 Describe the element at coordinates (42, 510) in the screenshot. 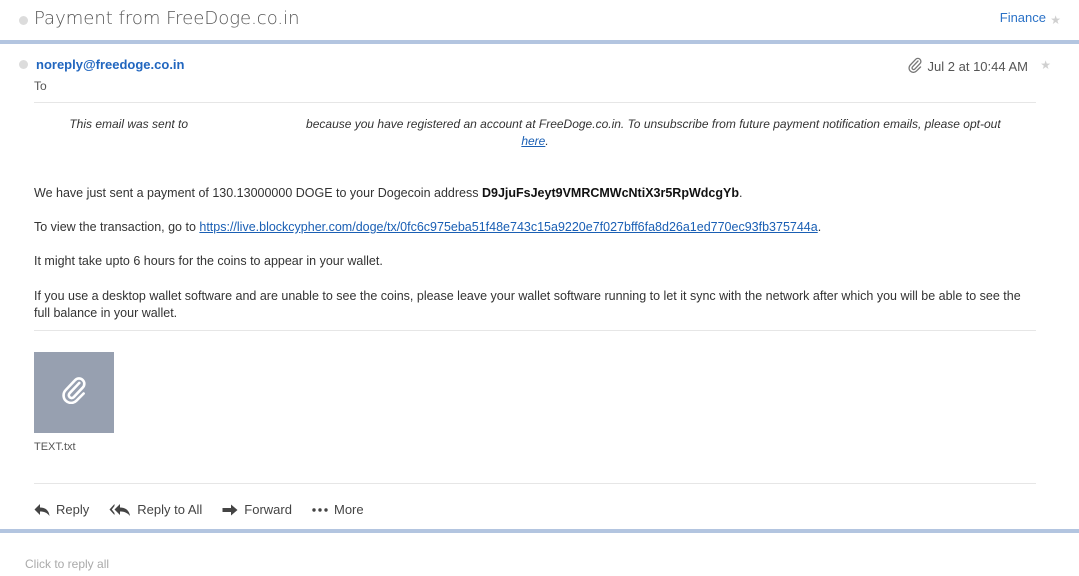

I see `reply-icon` at that location.